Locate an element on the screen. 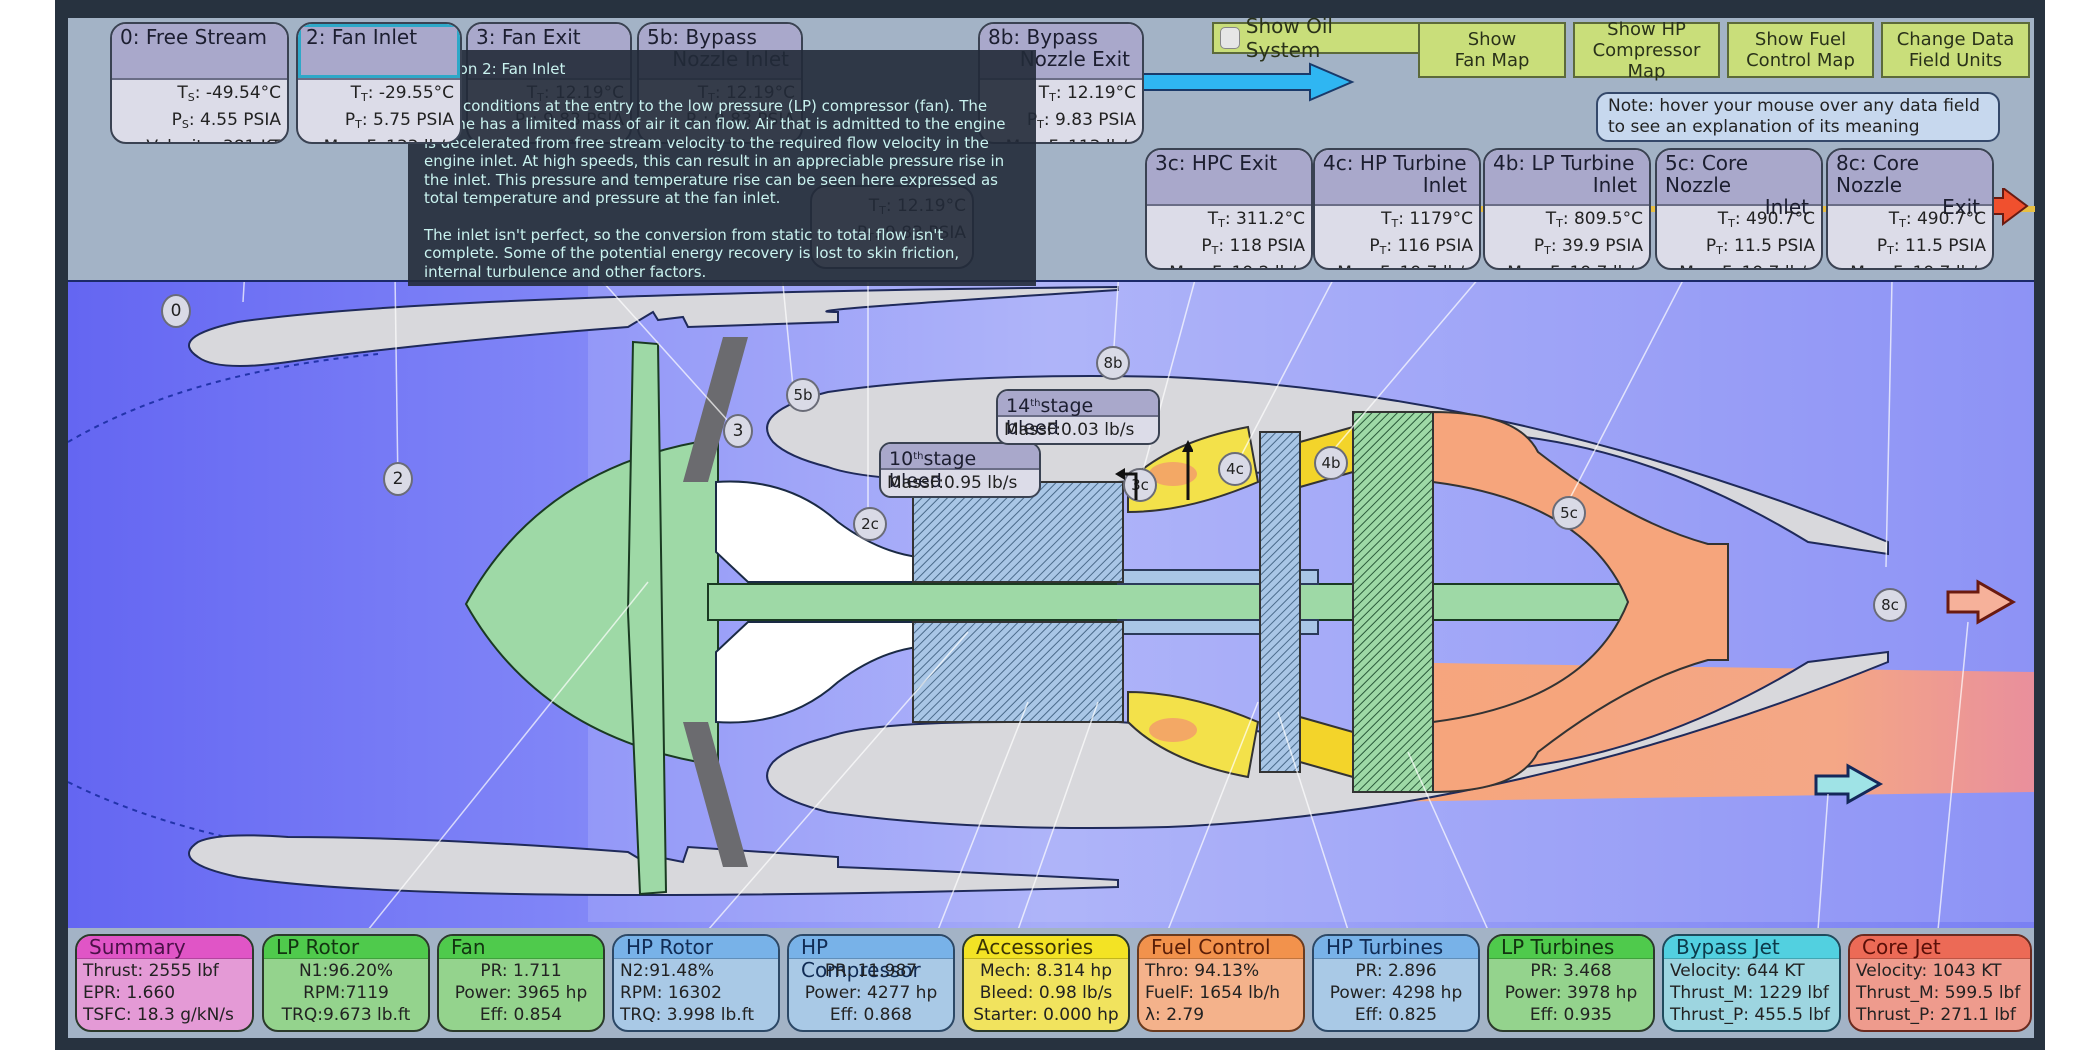  field-subscript: T is located at coordinates (1559, 223).